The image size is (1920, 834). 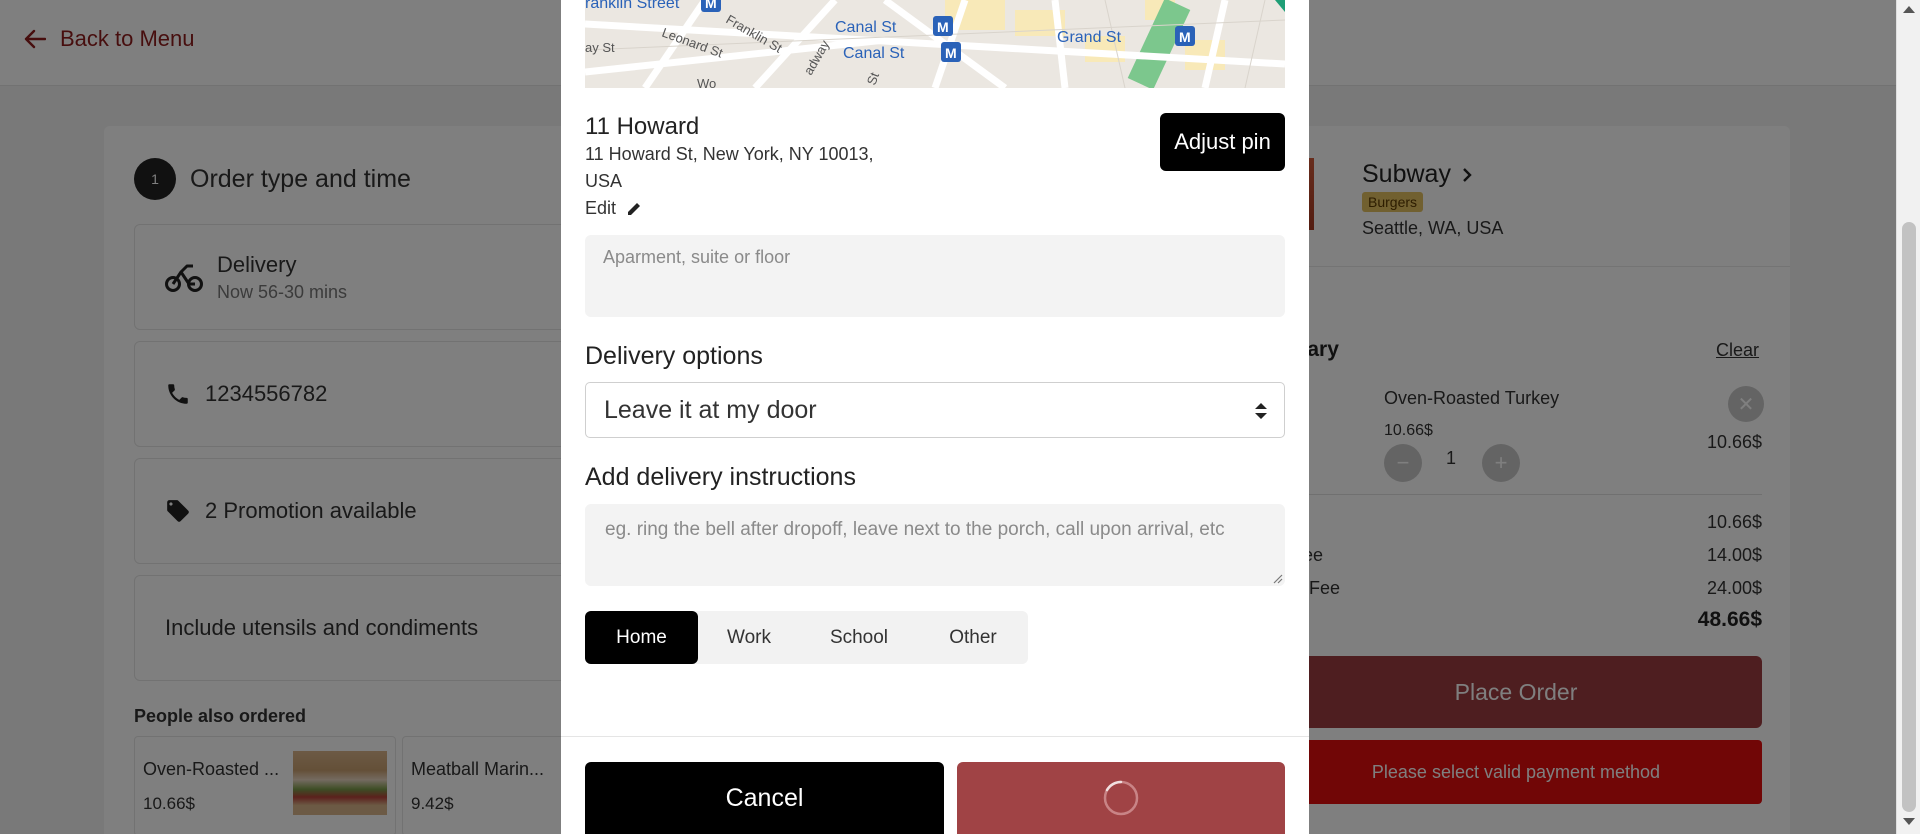 What do you see at coordinates (1089, 37) in the screenshot?
I see `map-label: Grand St` at bounding box center [1089, 37].